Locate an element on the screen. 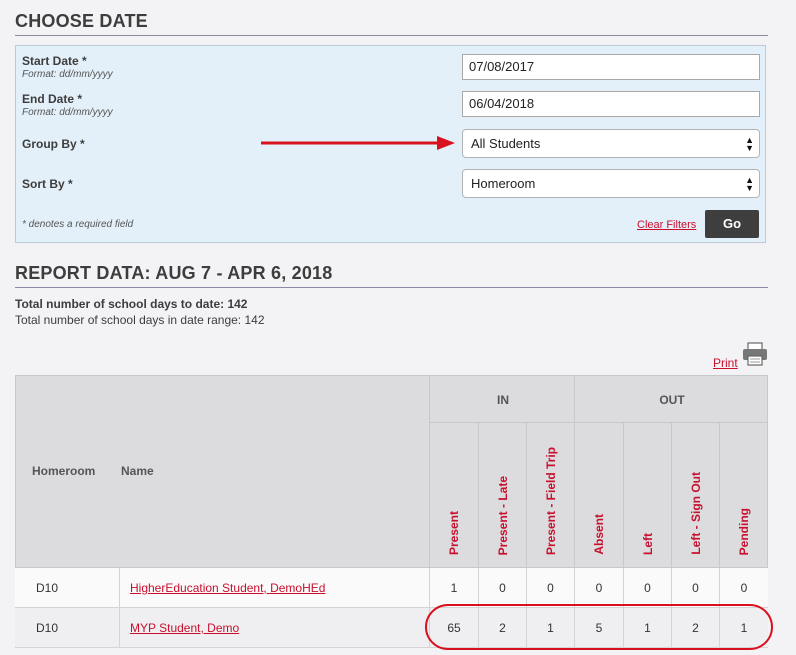 The image size is (796, 655). required-note: * denotes a required field is located at coordinates (78, 224).